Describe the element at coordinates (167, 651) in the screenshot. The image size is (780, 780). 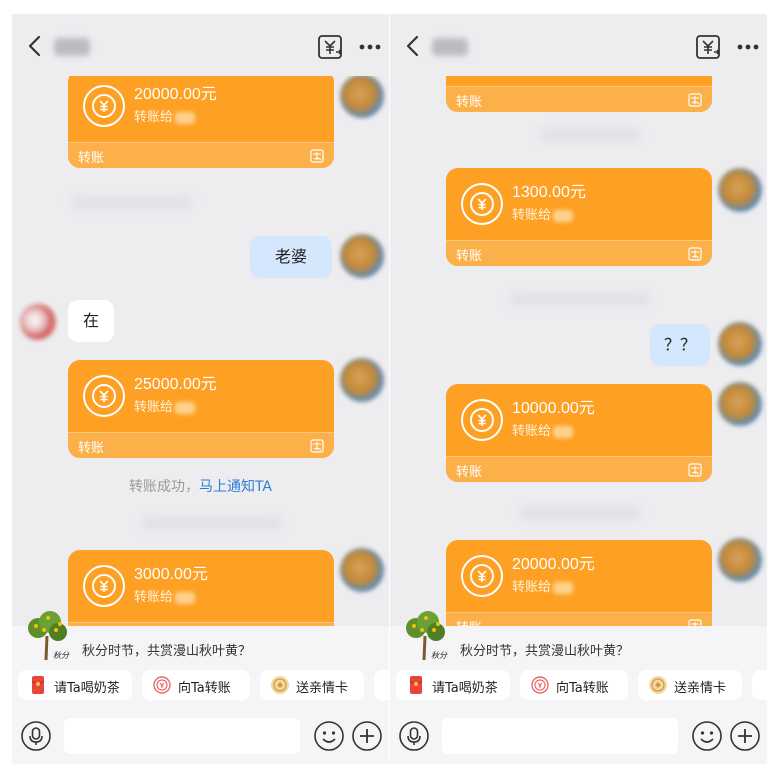
I see `promo-text: 秋分时节，共赏漫山秋叶黄？` at that location.